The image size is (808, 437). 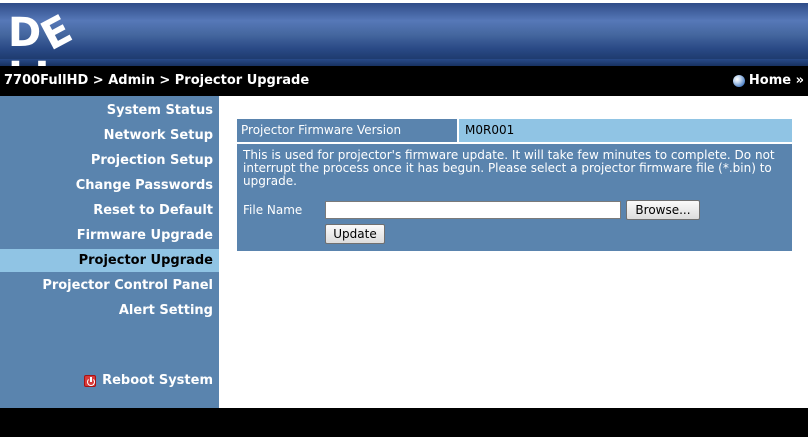 What do you see at coordinates (109, 310) in the screenshot?
I see `sidebar-item-alert-setting: Alert Setting` at bounding box center [109, 310].